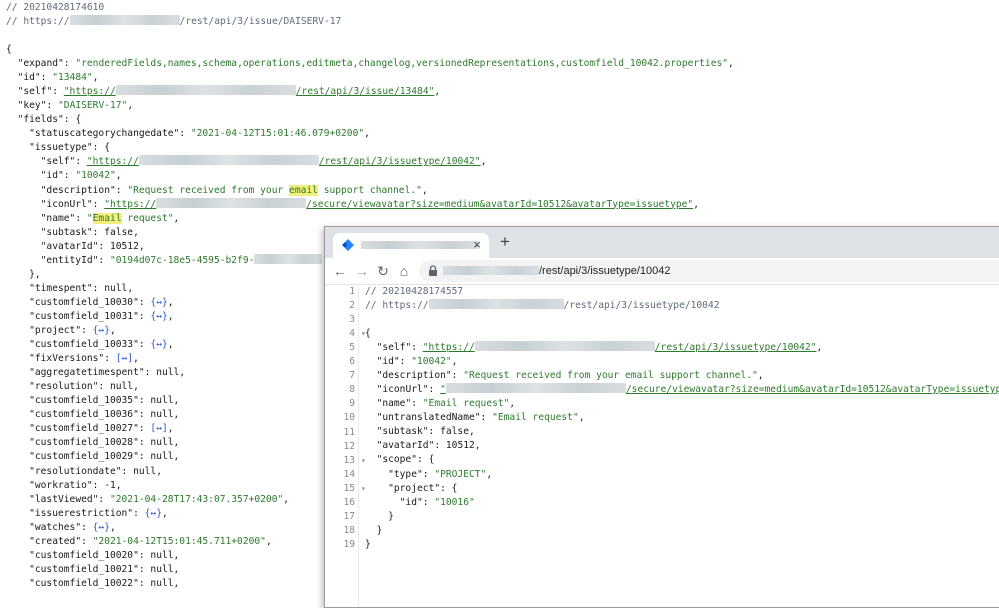  What do you see at coordinates (89, 92) in the screenshot?
I see `link-prefix: "https://` at bounding box center [89, 92].